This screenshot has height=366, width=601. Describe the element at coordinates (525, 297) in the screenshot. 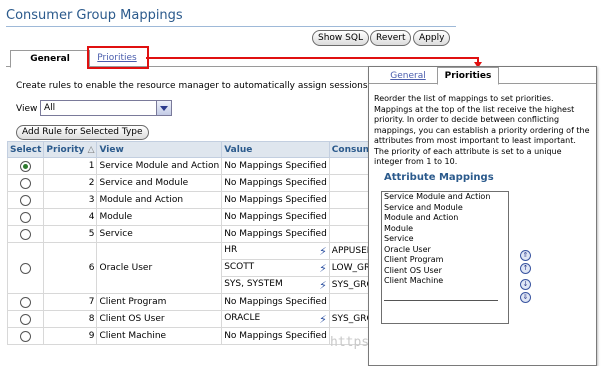

I see `move-bottom-icon: ⇓` at that location.